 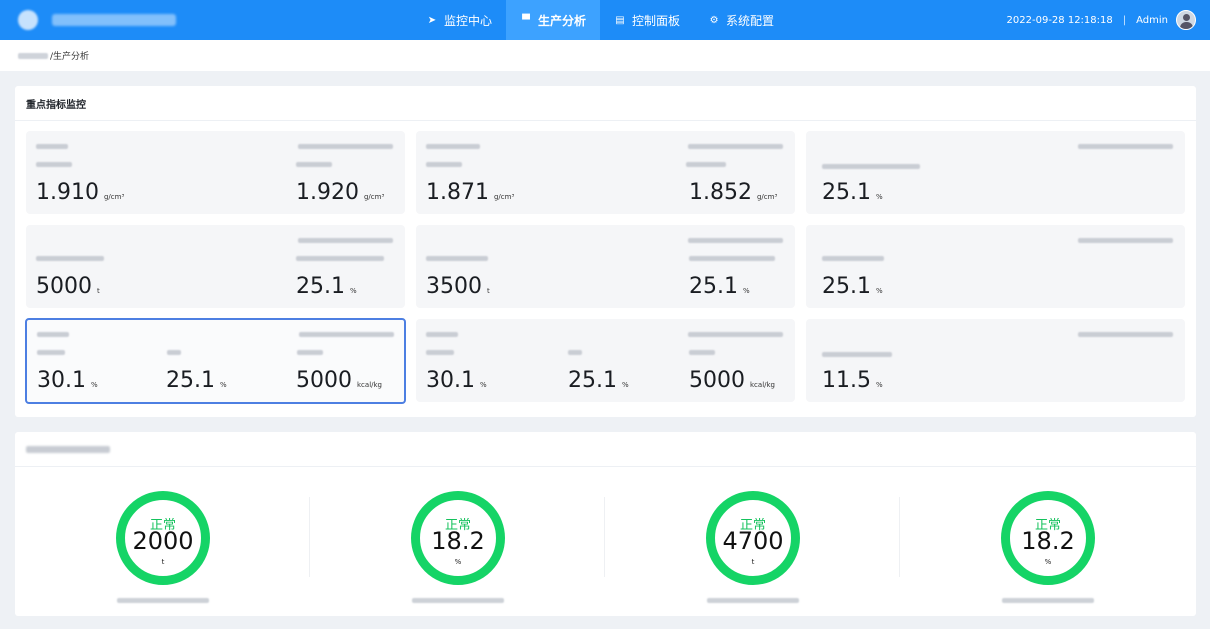 I want to click on avatar, so click(x=1186, y=20).